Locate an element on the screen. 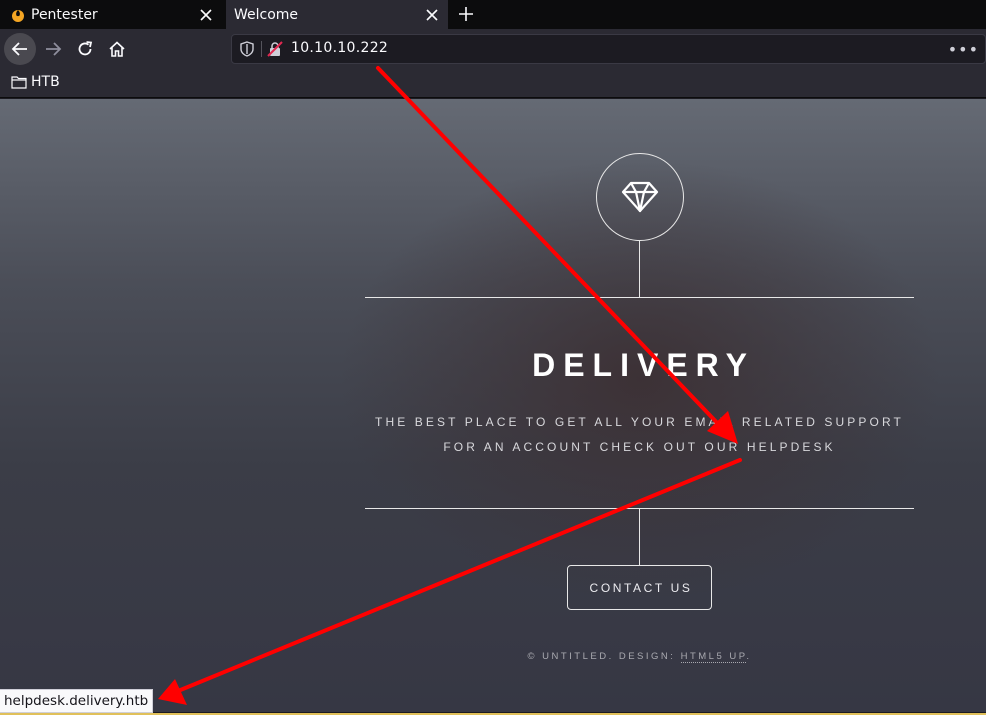 This screenshot has width=986, height=715. diamond-icon is located at coordinates (640, 197).